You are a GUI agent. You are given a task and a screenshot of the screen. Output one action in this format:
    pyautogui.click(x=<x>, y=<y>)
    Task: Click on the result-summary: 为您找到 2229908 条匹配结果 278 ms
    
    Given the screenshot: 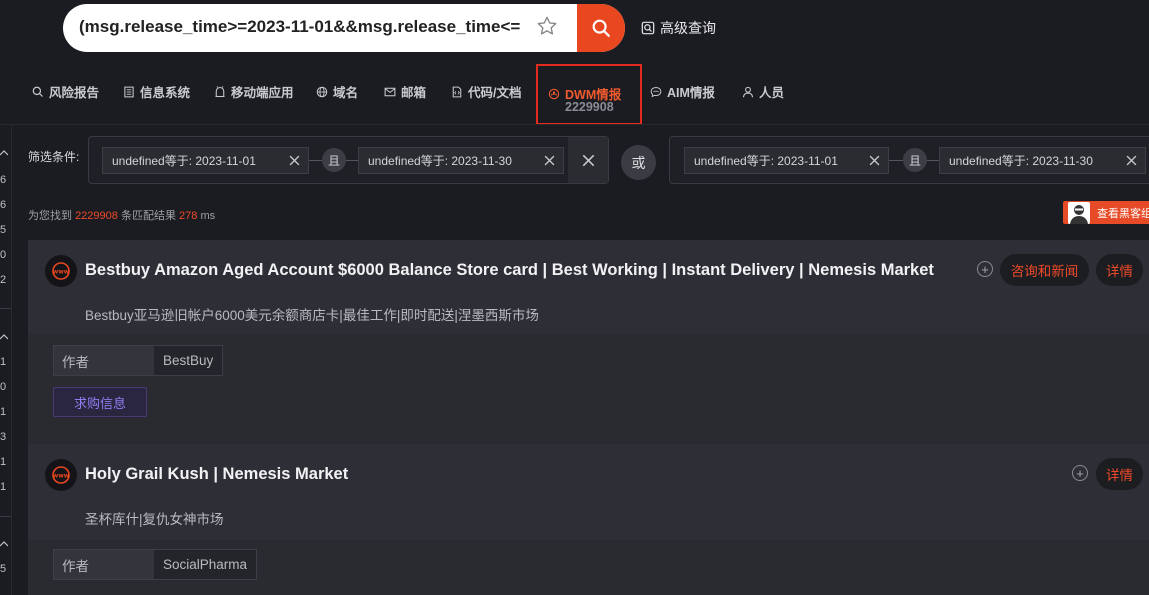 What is the action you would take?
    pyautogui.click(x=121, y=215)
    